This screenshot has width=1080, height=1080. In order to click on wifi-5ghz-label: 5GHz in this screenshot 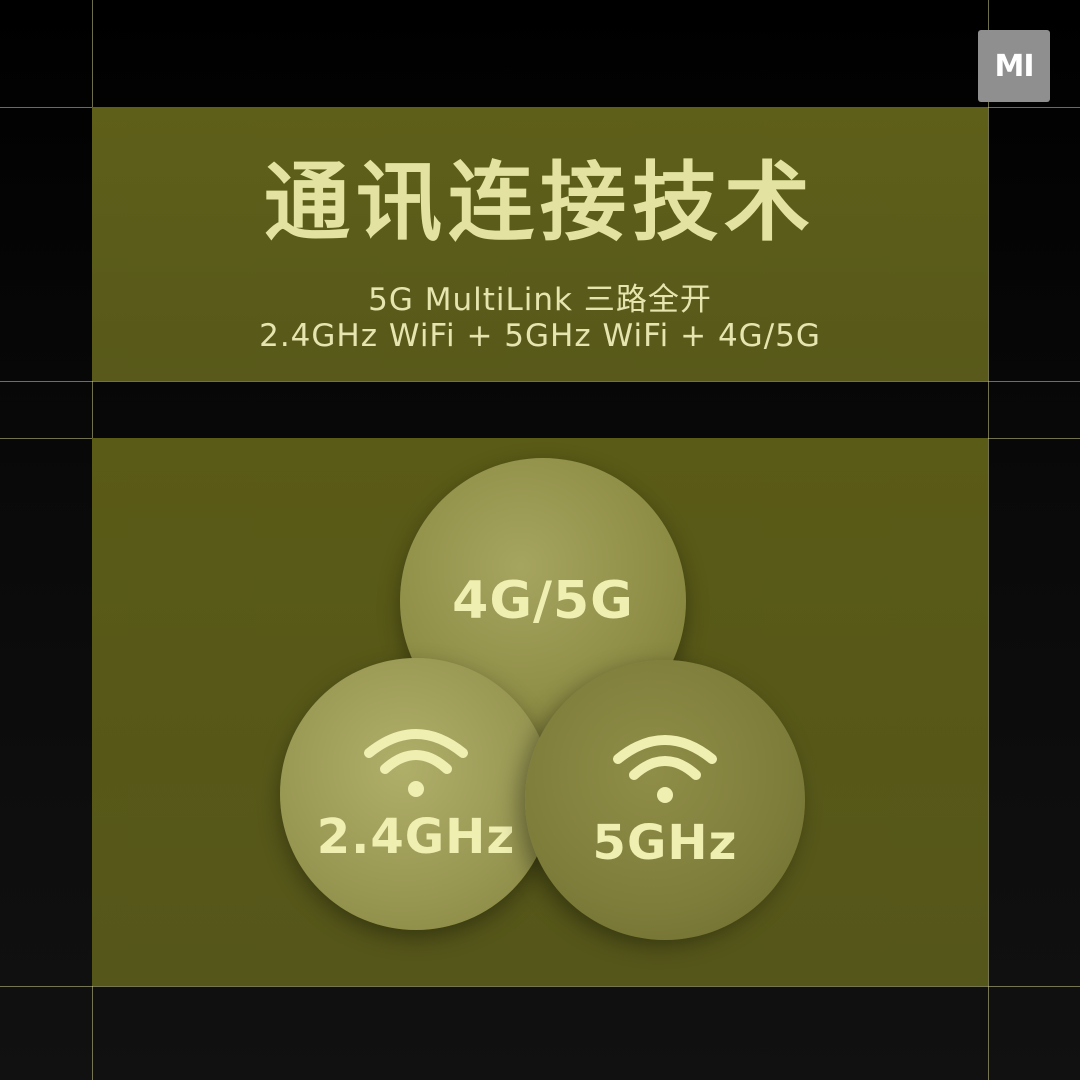, I will do `click(665, 843)`.